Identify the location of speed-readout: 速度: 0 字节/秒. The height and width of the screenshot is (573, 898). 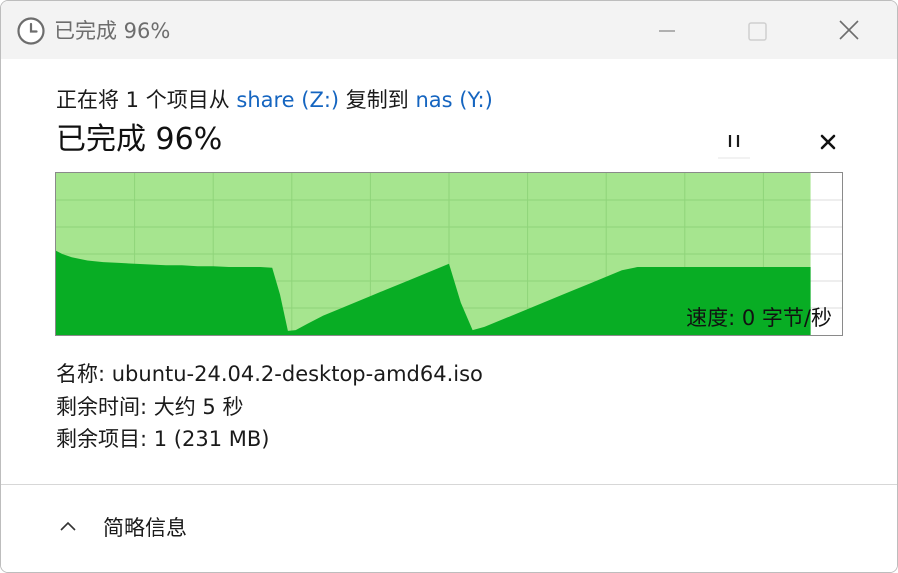
(759, 318).